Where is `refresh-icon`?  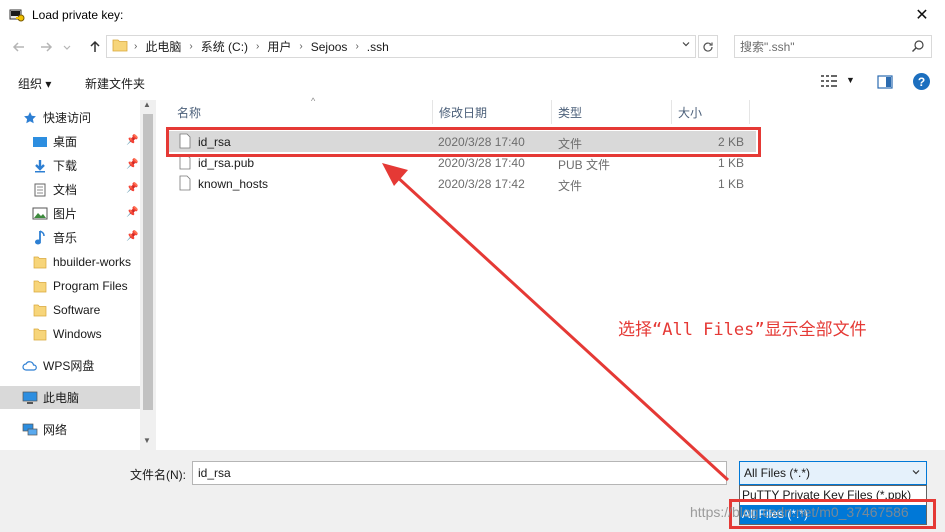
refresh-icon is located at coordinates (708, 46).